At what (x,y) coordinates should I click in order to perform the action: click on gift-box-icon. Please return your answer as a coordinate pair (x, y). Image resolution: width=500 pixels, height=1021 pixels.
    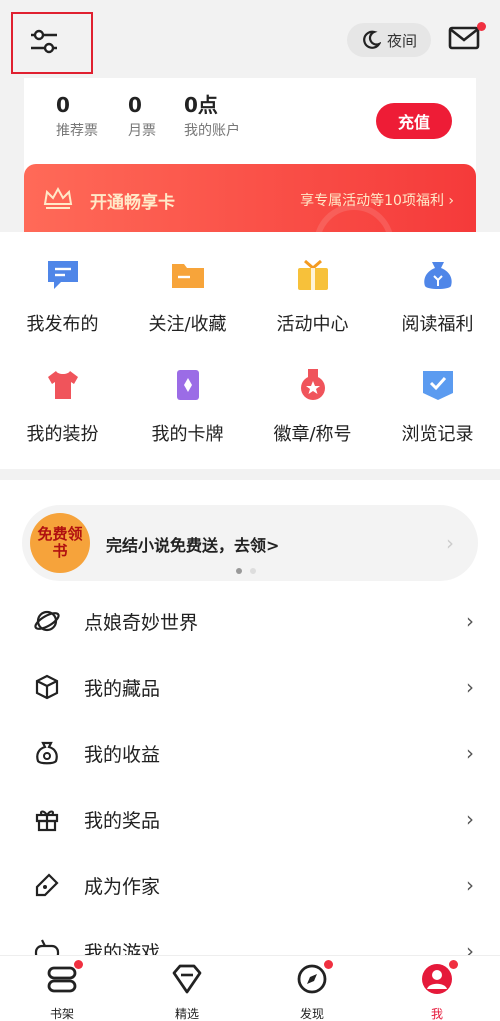
    Looking at the image, I should click on (312, 274).